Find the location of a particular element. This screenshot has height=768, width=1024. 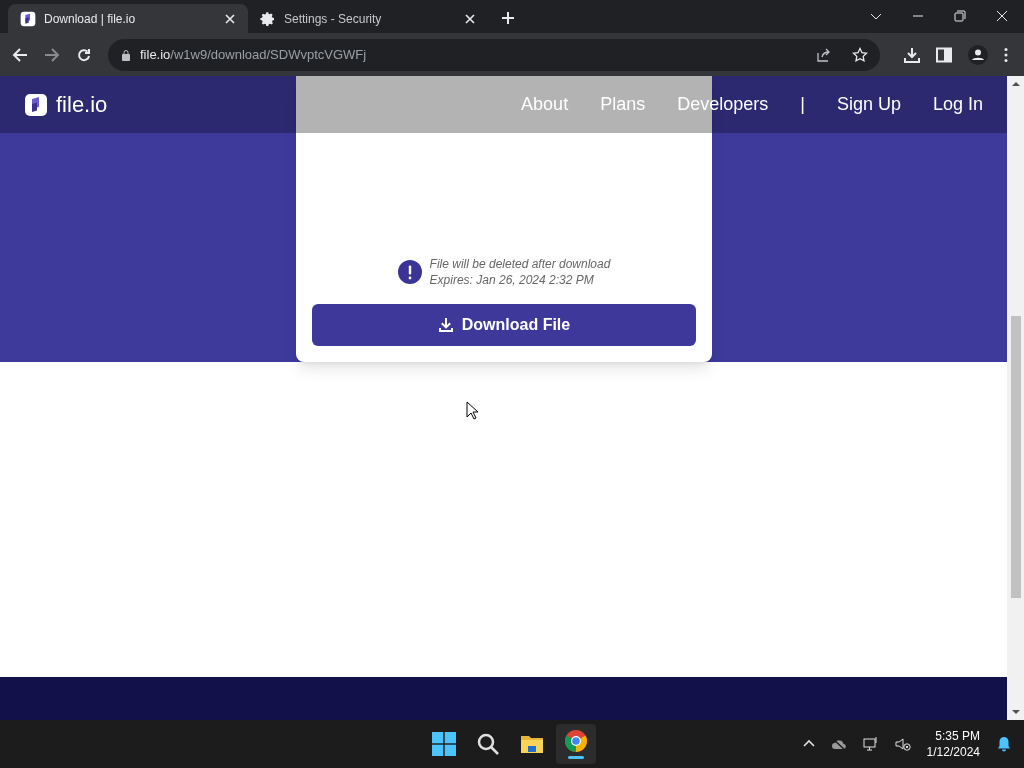

network-icon is located at coordinates (870, 744).